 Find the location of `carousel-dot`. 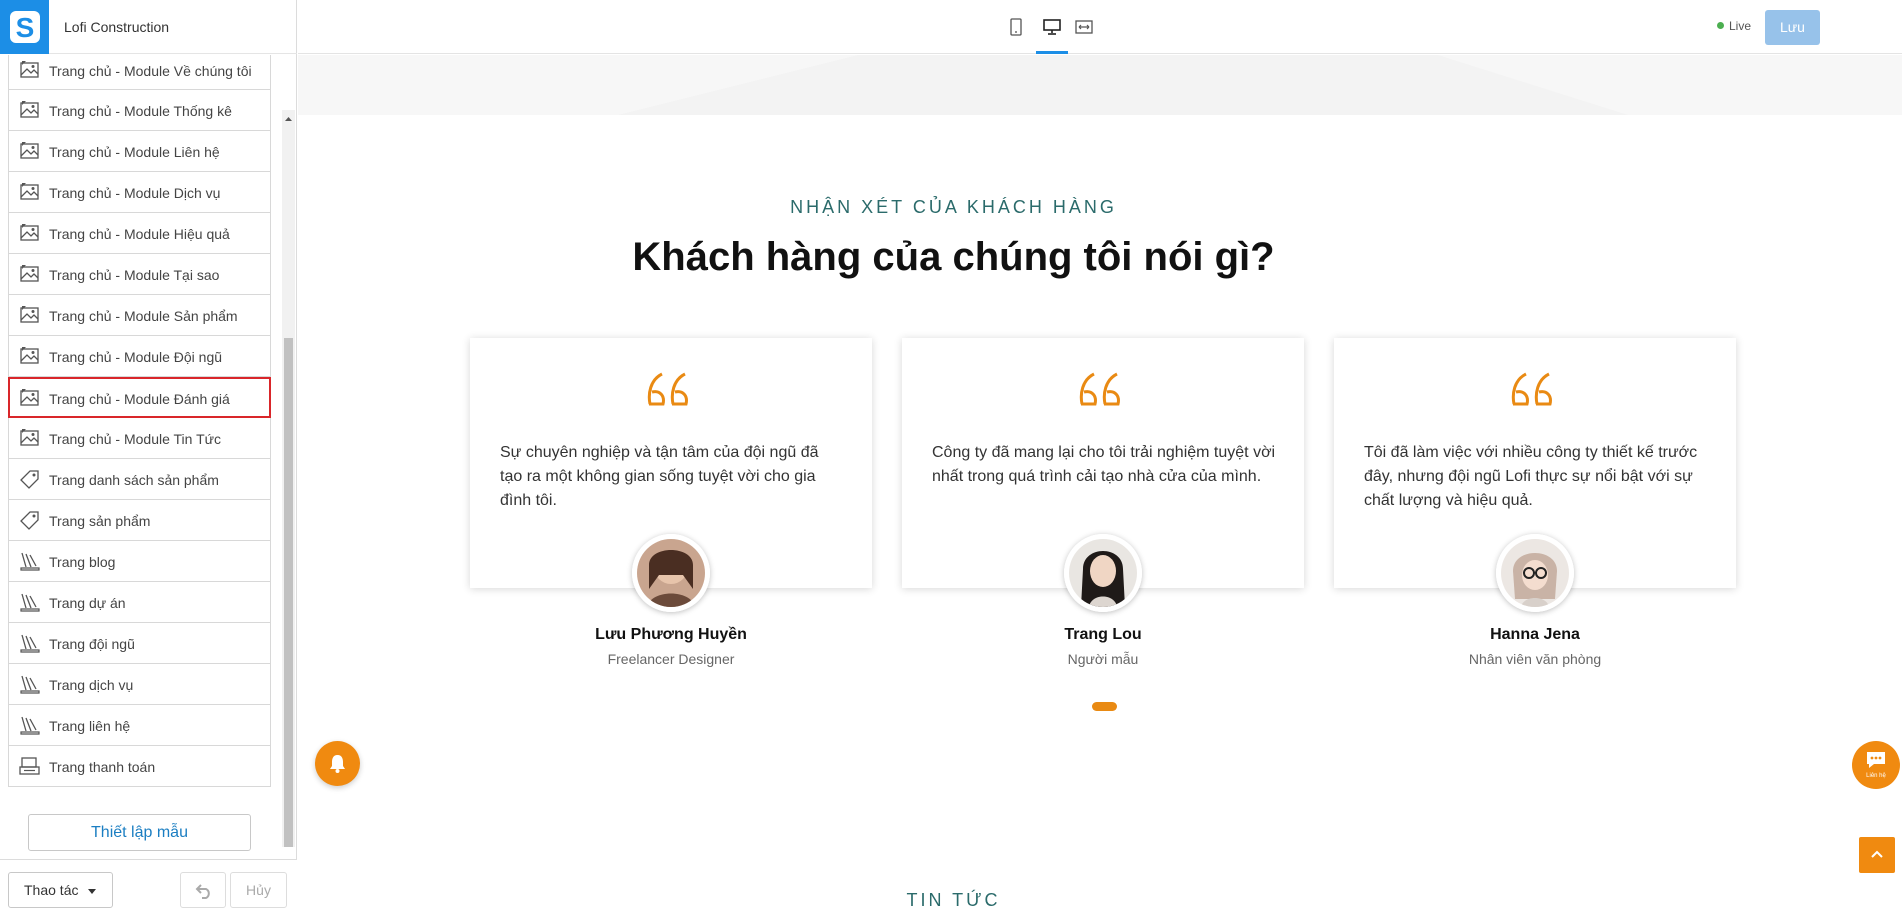

carousel-dot is located at coordinates (1104, 706).